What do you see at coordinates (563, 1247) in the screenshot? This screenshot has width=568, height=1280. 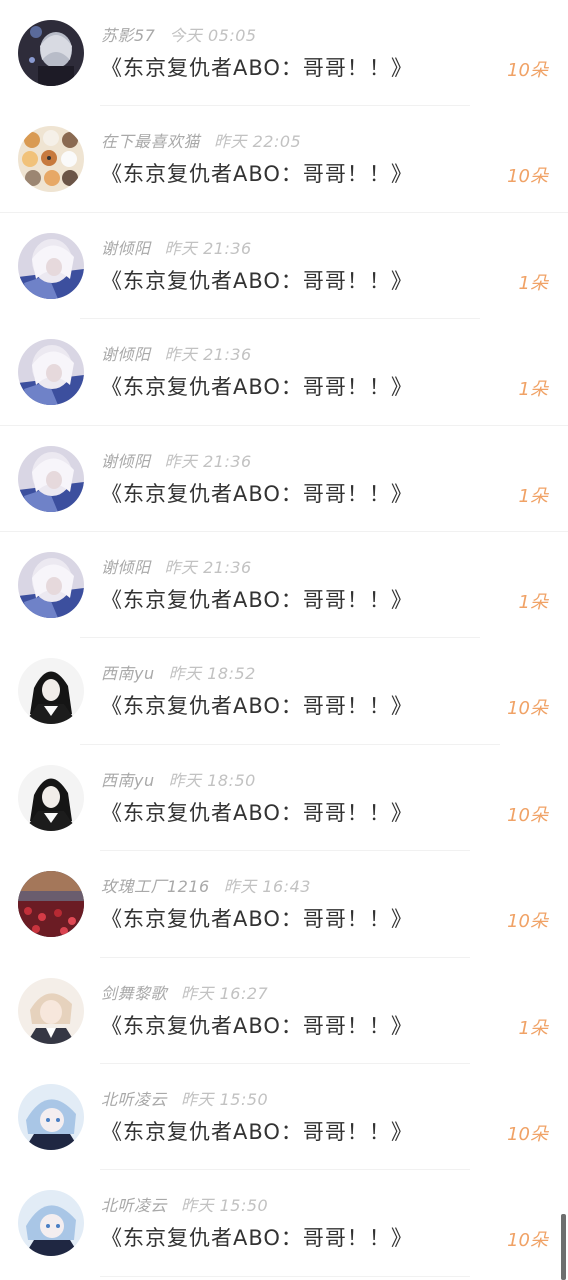 I see `scrollbar` at bounding box center [563, 1247].